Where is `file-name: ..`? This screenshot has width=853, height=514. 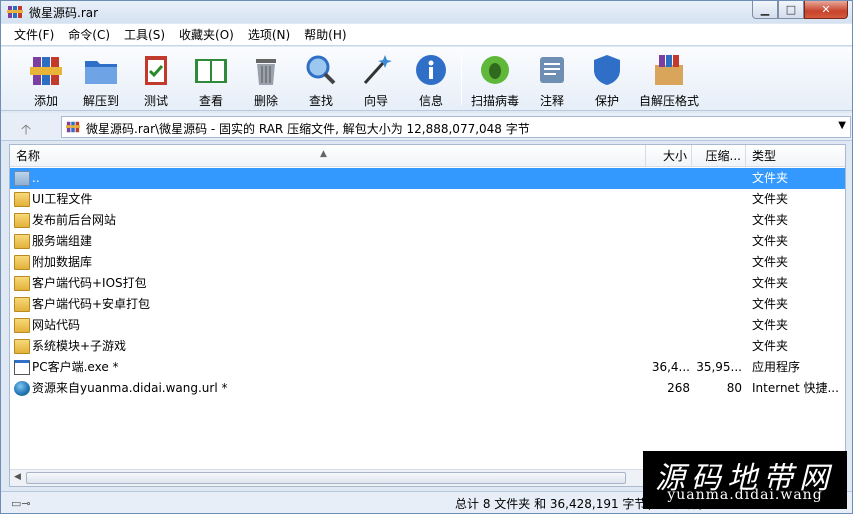 file-name: .. is located at coordinates (36, 178).